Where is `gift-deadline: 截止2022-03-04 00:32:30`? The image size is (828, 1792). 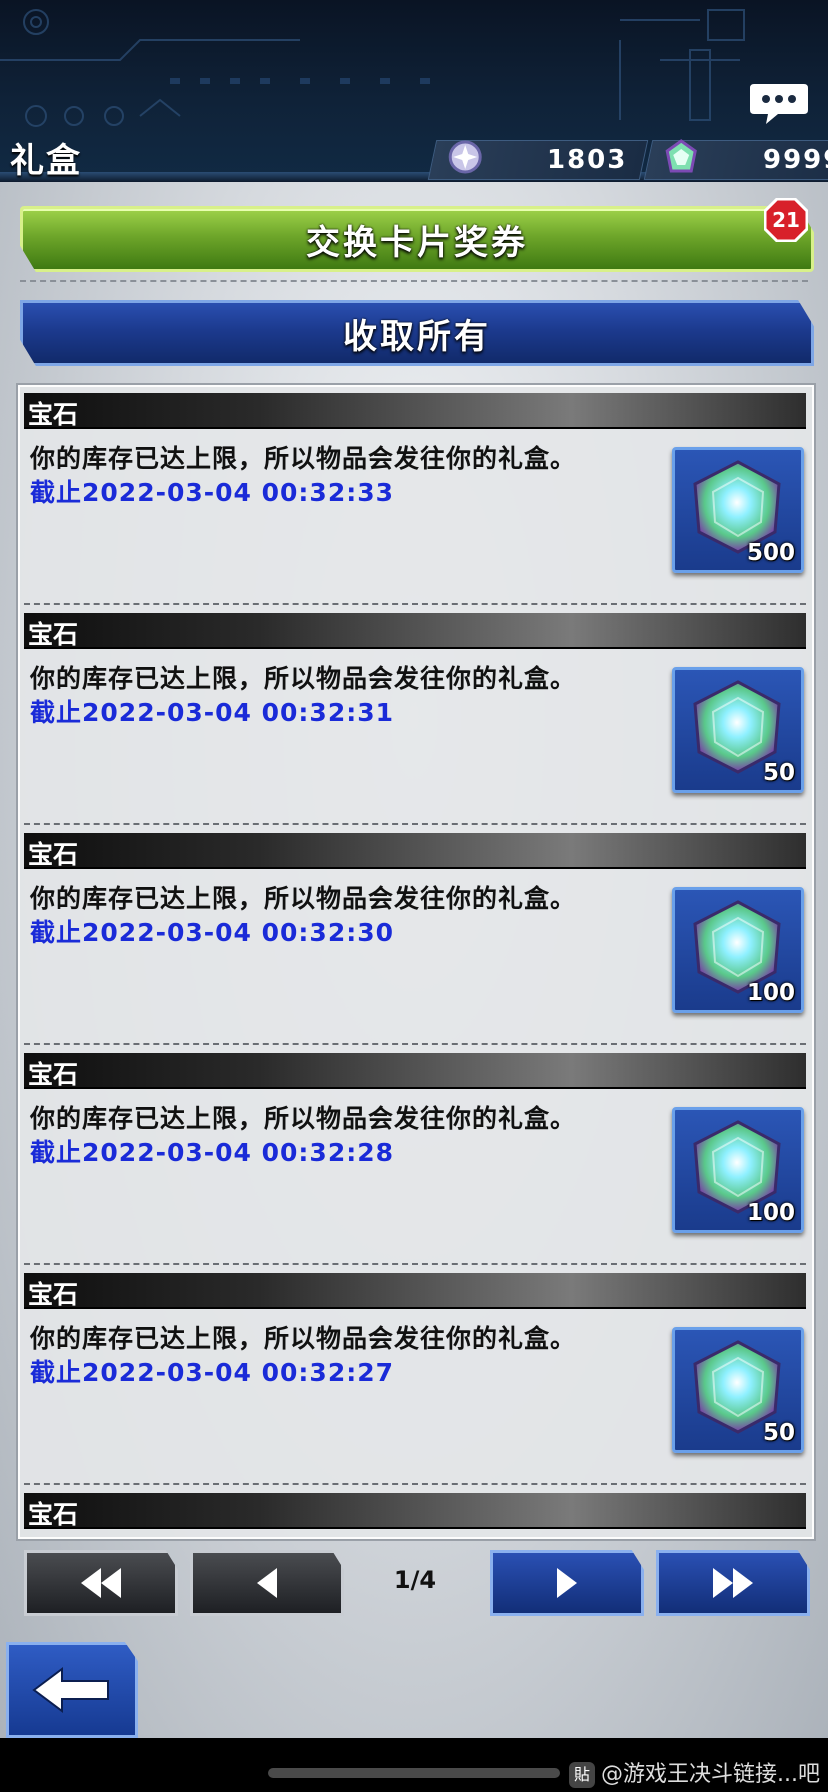
gift-deadline: 截止2022-03-04 00:32:30 is located at coordinates (212, 932).